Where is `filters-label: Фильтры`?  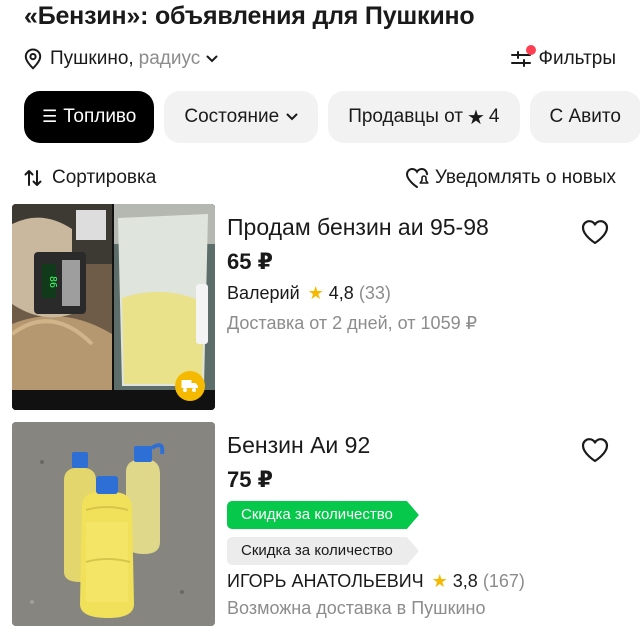 filters-label: Фильтры is located at coordinates (577, 58).